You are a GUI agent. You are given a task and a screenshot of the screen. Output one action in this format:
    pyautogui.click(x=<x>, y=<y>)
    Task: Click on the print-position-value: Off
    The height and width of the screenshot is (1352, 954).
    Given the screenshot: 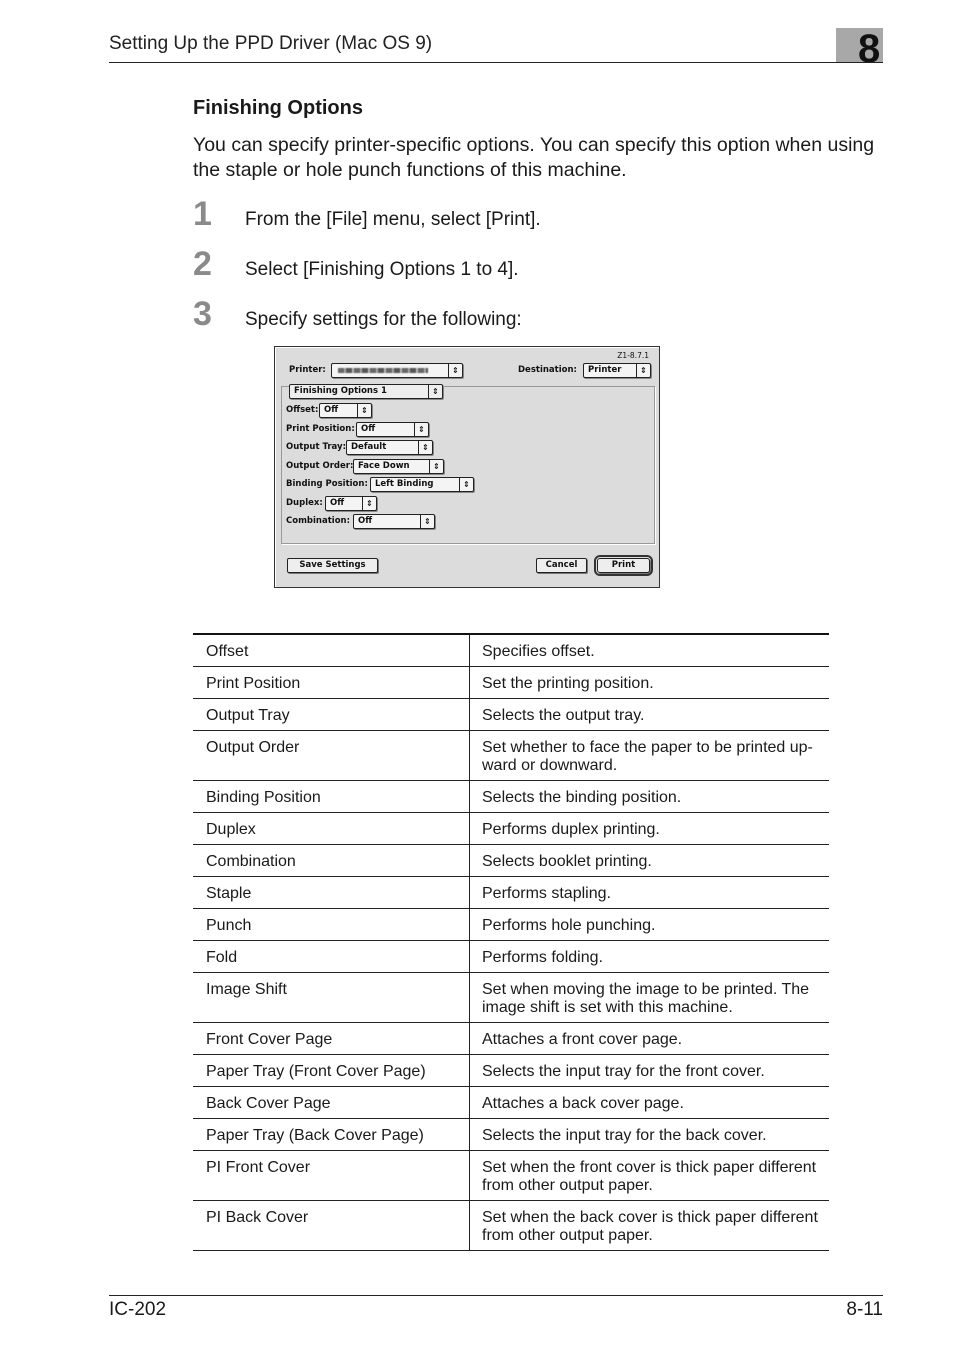 What is the action you would take?
    pyautogui.click(x=368, y=429)
    